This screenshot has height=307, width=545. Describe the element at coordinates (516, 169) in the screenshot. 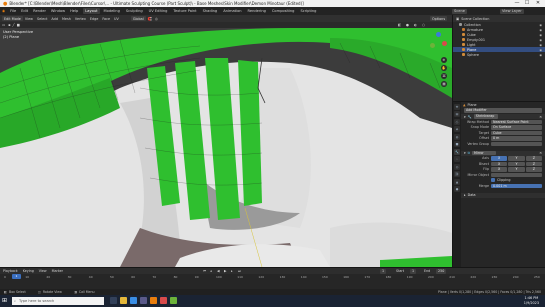

I see `flip-y-toggle: Y` at that location.